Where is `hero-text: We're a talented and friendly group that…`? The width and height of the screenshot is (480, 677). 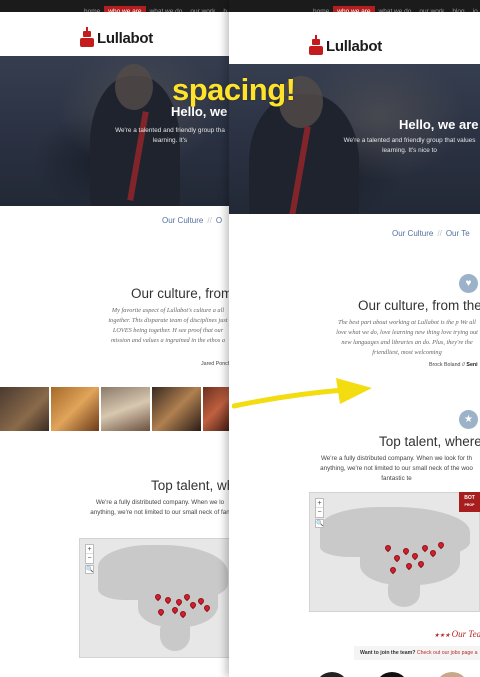
hero-text: We're a talented and friendly group that… is located at coordinates (409, 145).